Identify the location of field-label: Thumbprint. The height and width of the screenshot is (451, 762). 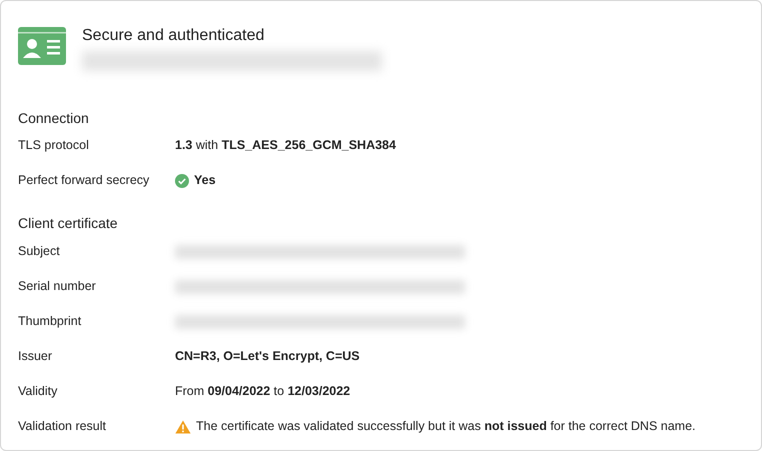
(50, 321).